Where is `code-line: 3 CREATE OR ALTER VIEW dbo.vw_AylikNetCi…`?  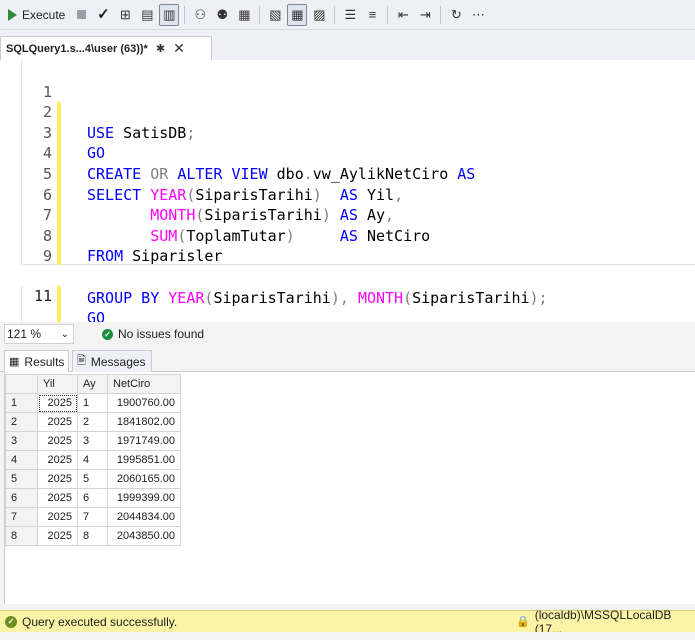 code-line: 3 CREATE OR ALTER VIEW dbo.vw_AylikNetCi… is located at coordinates (347, 142).